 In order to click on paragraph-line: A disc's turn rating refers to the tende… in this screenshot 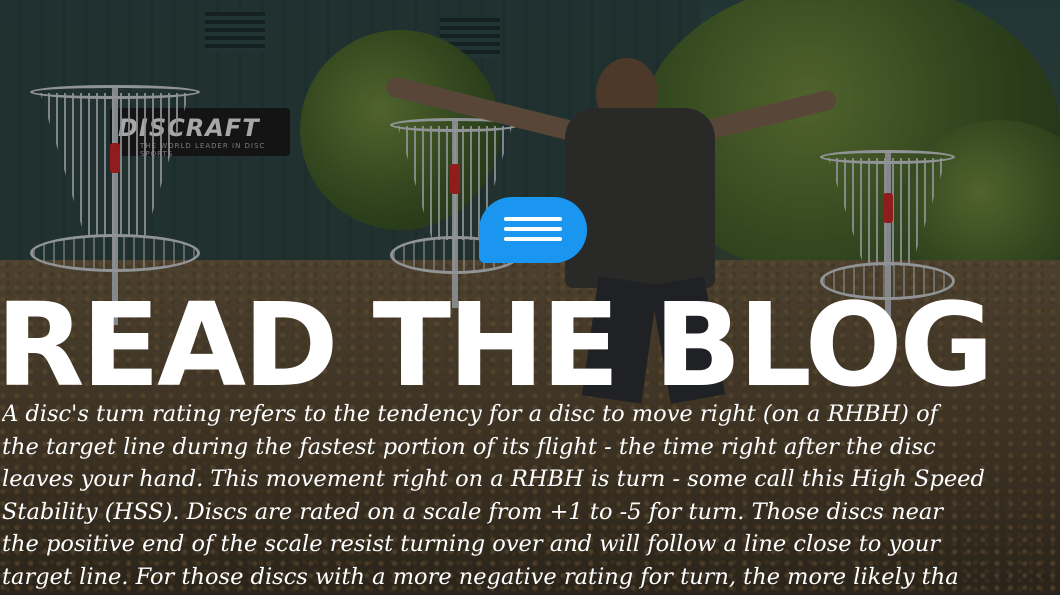, I will do `click(470, 414)`.